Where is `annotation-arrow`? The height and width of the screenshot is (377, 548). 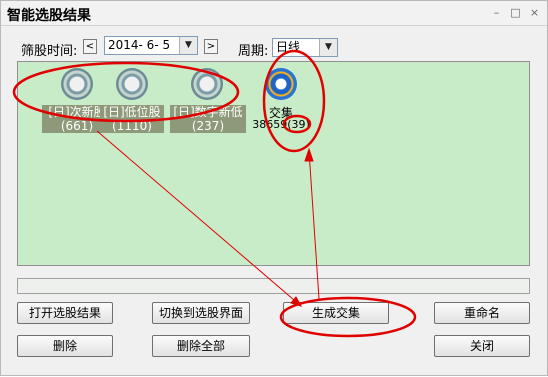 annotation-arrow is located at coordinates (314, 225).